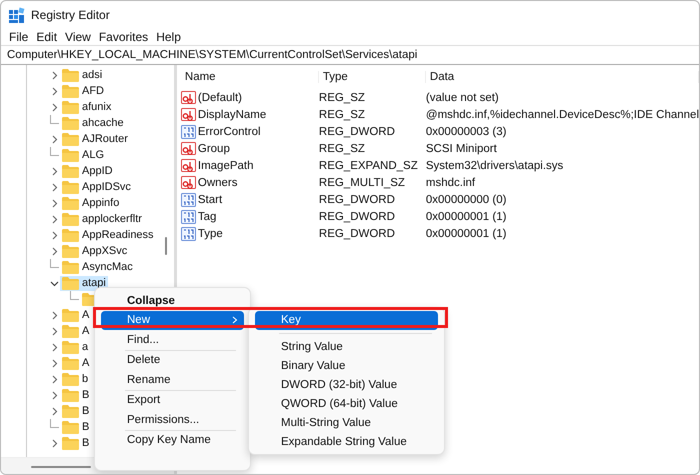 The image size is (700, 475). Describe the element at coordinates (495, 166) in the screenshot. I see `value-data: System32\drivers\atapi.sys` at that location.